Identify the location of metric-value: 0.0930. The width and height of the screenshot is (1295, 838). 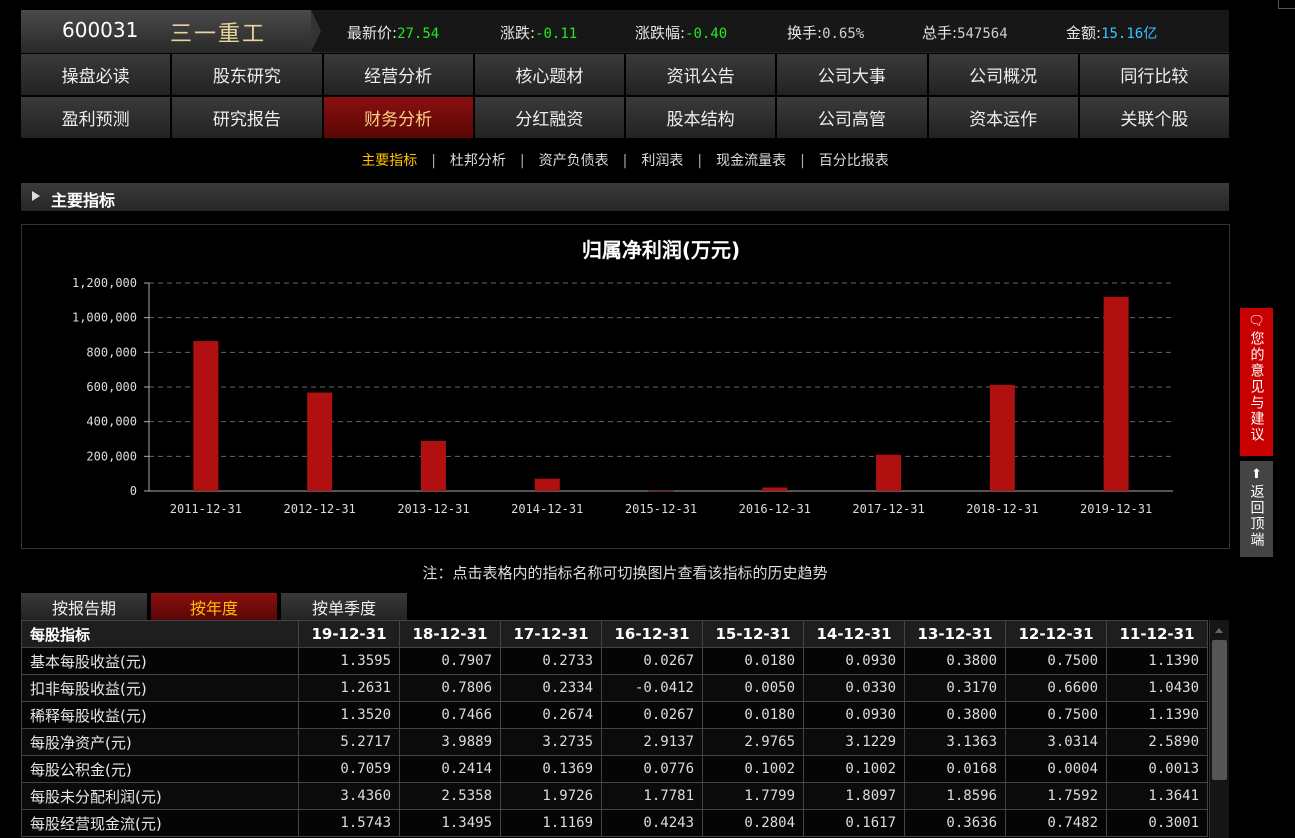
(854, 715).